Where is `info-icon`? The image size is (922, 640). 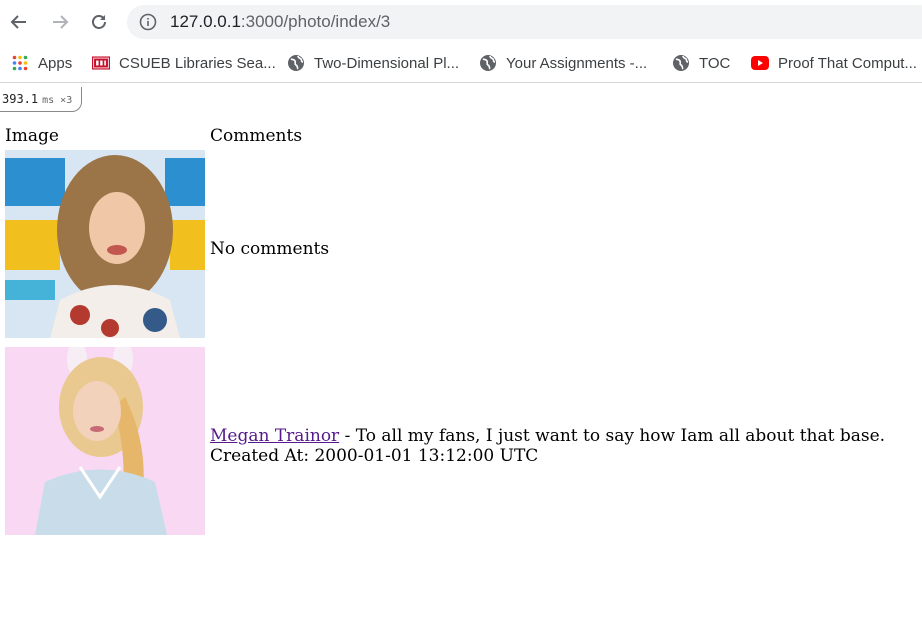 info-icon is located at coordinates (148, 24).